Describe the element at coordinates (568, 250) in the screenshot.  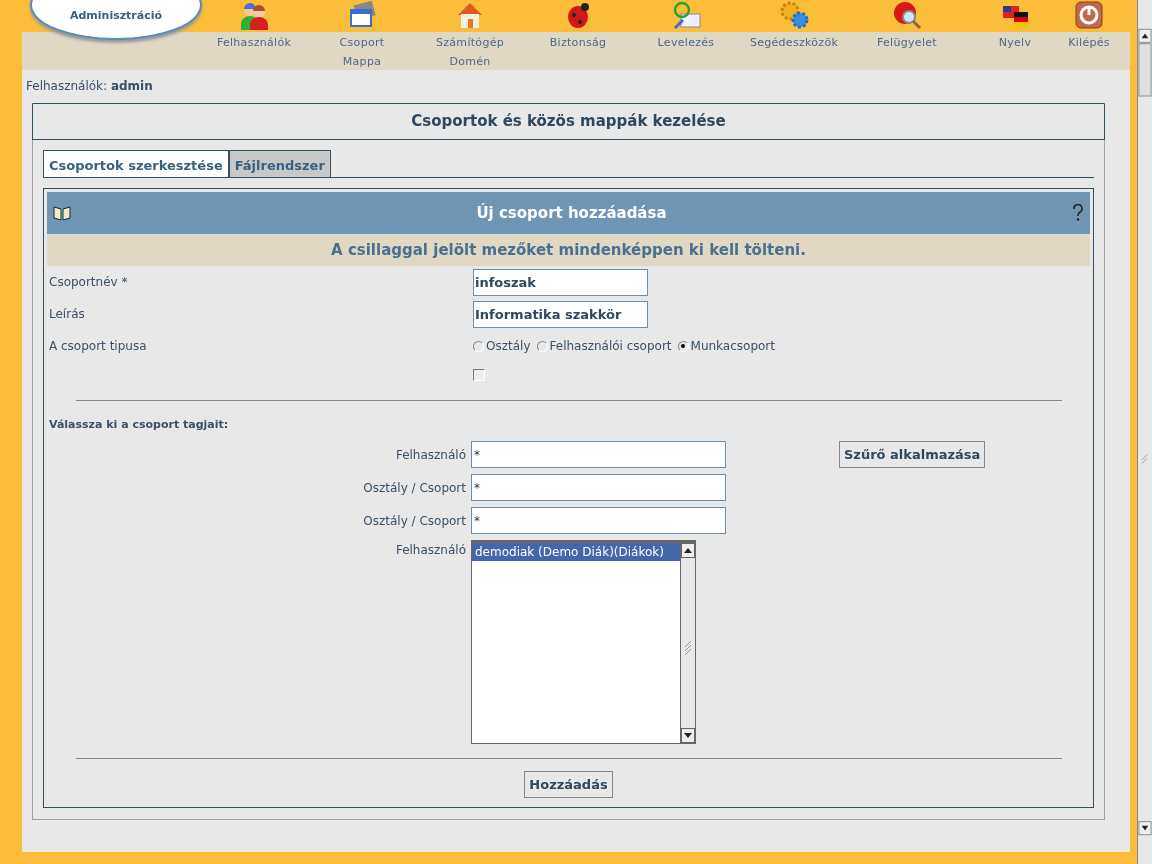
I see `notice: A csillaggal jelölt mezőket mindenképpen ki kell tölteni.` at that location.